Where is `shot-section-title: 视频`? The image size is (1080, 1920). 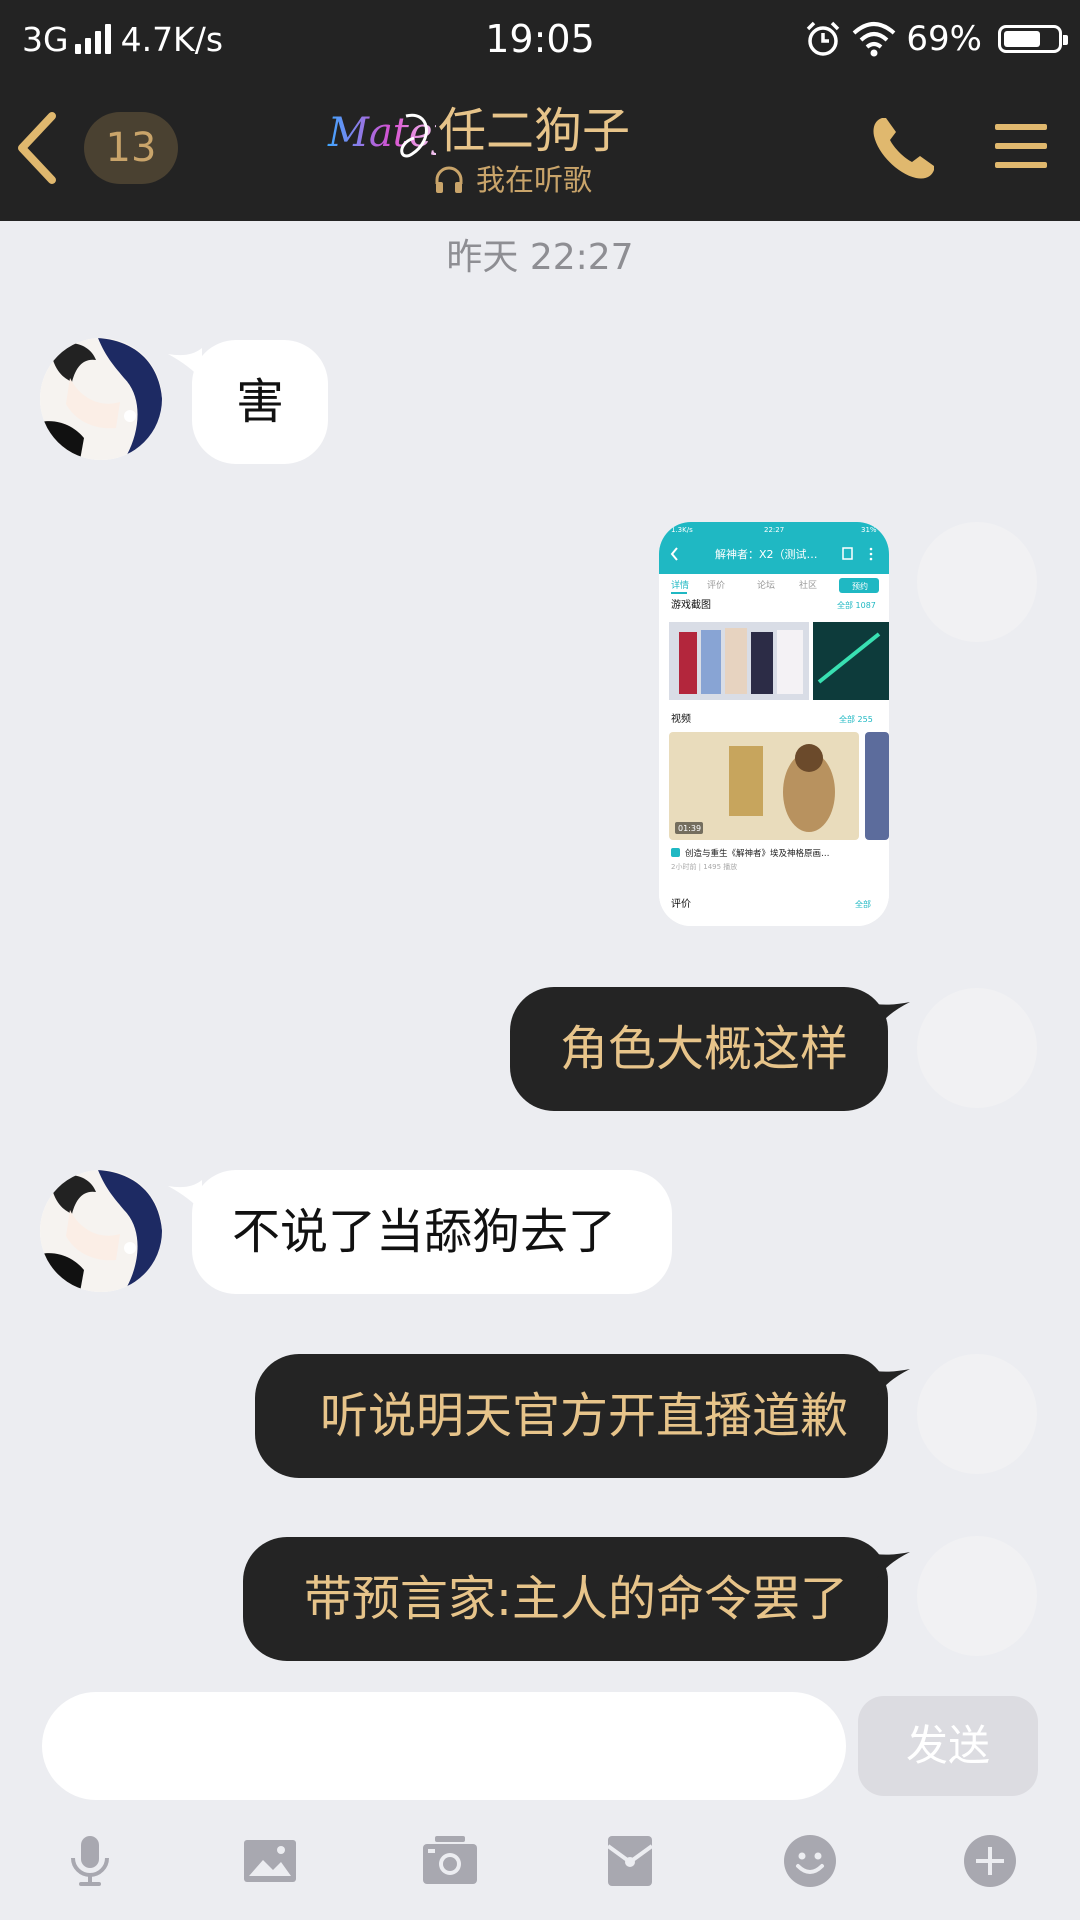 shot-section-title: 视频 is located at coordinates (681, 718).